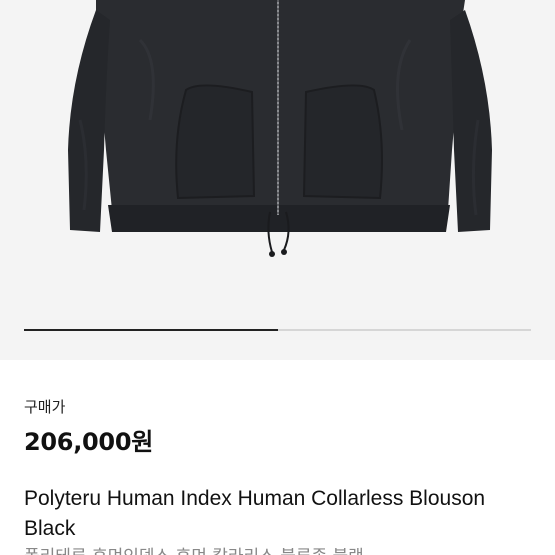  I want to click on price-value: 206,000원, so click(88, 442).